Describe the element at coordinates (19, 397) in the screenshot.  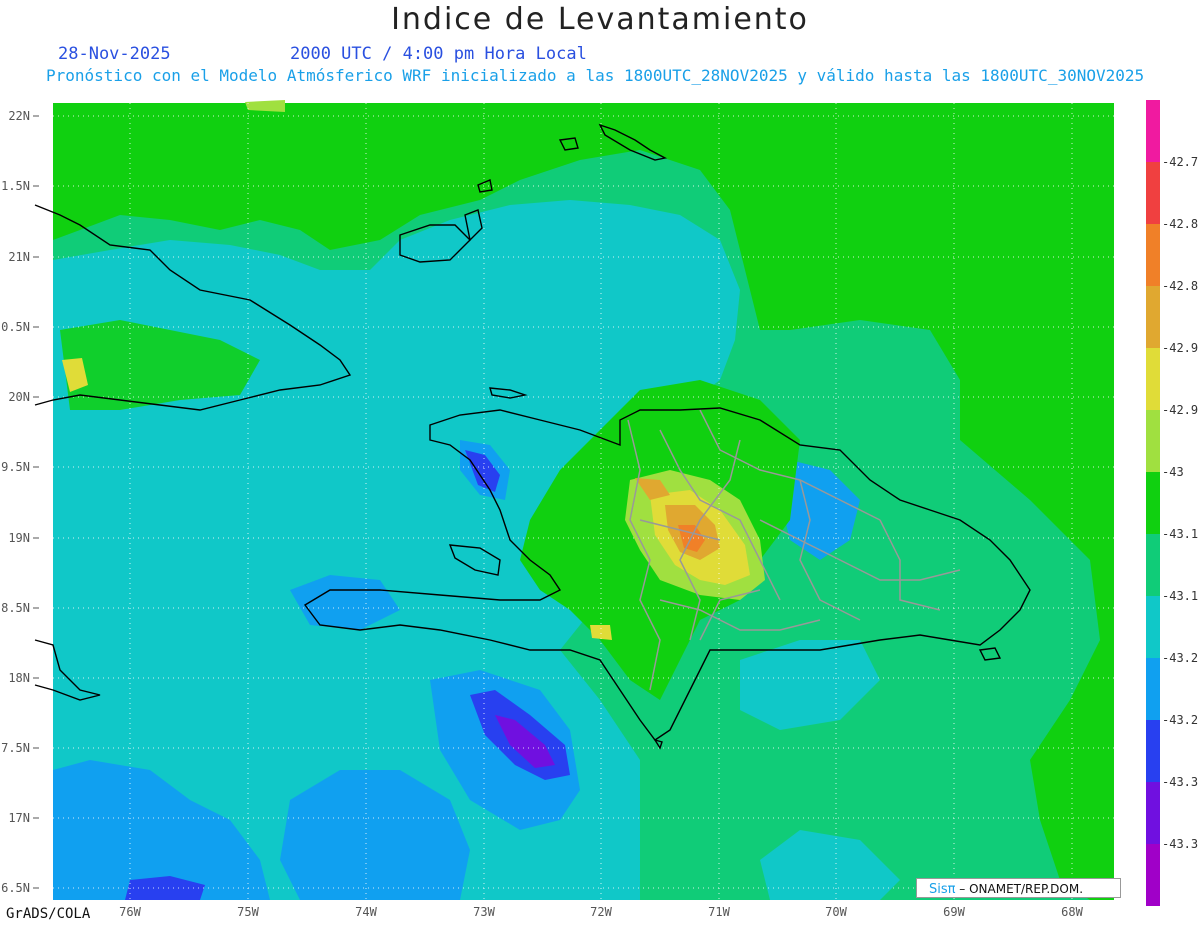
I see `lat-label: 20N` at that location.